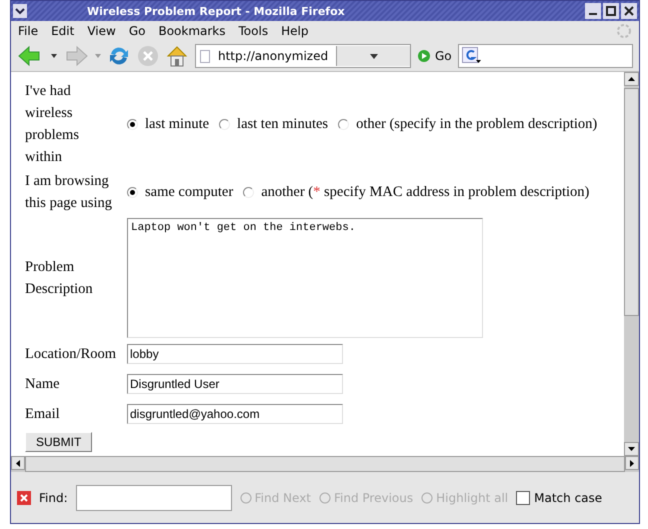 The image size is (648, 529). I want to click on maximize-icon, so click(611, 11).